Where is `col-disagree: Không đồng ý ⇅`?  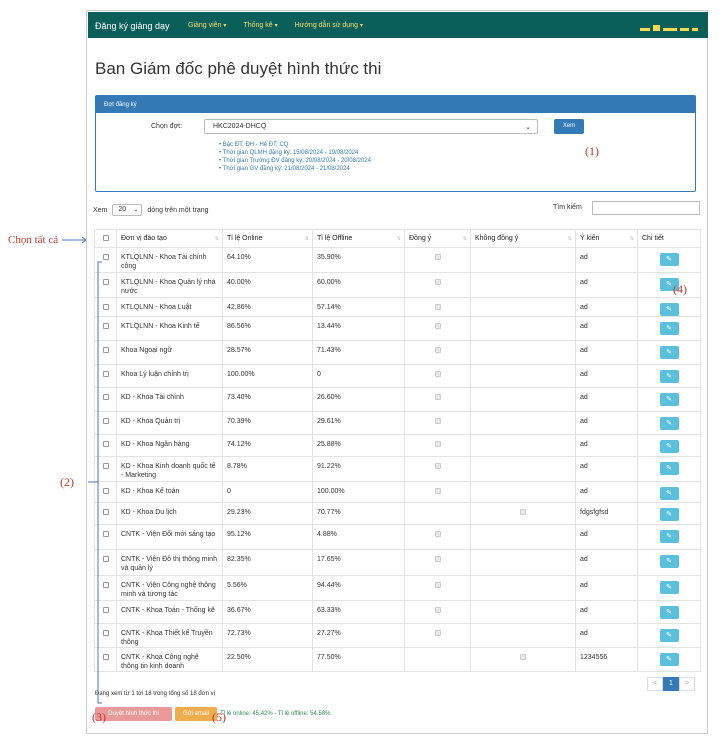 col-disagree: Không đồng ý ⇅ is located at coordinates (523, 238).